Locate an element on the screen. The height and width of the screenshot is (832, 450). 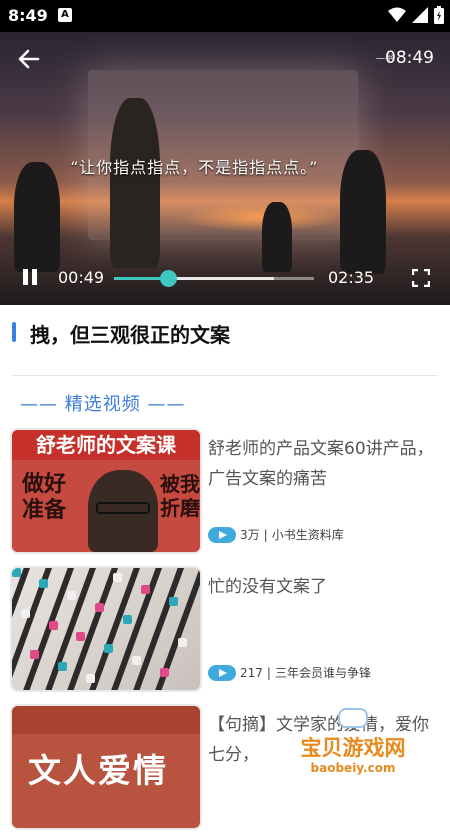
title-accent-bar is located at coordinates (14, 332).